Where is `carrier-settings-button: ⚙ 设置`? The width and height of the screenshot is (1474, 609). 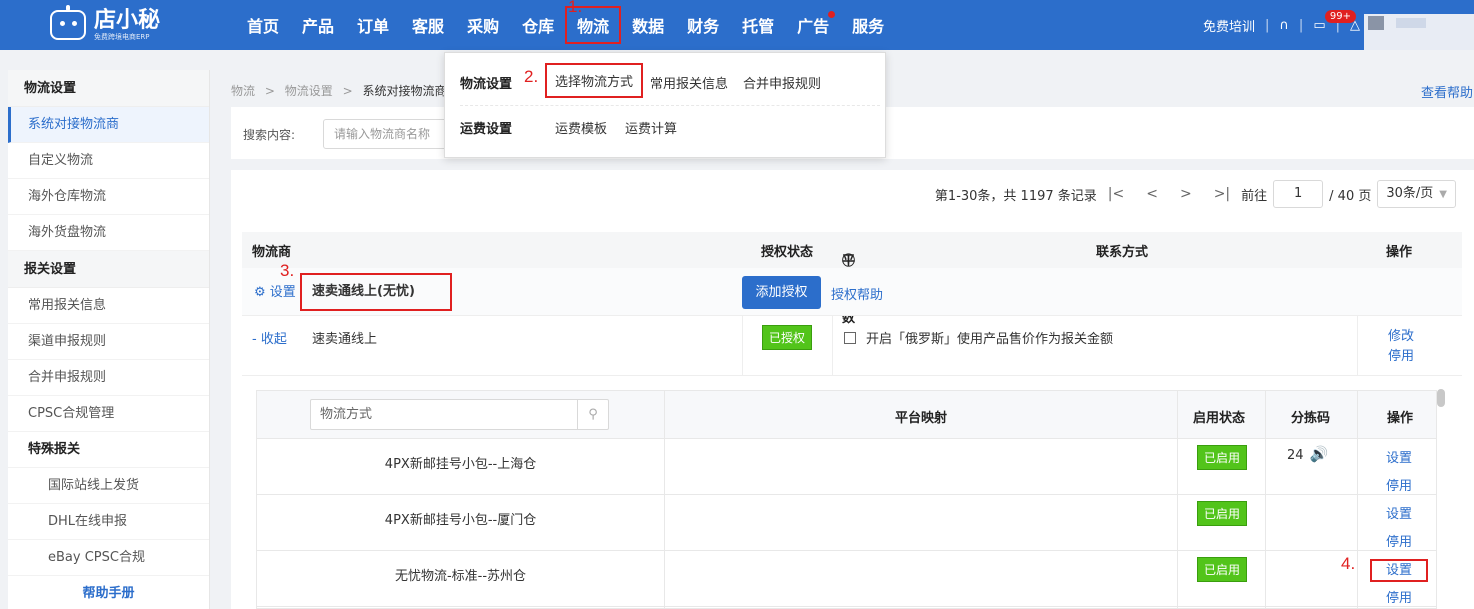 carrier-settings-button: ⚙ 设置 is located at coordinates (275, 290).